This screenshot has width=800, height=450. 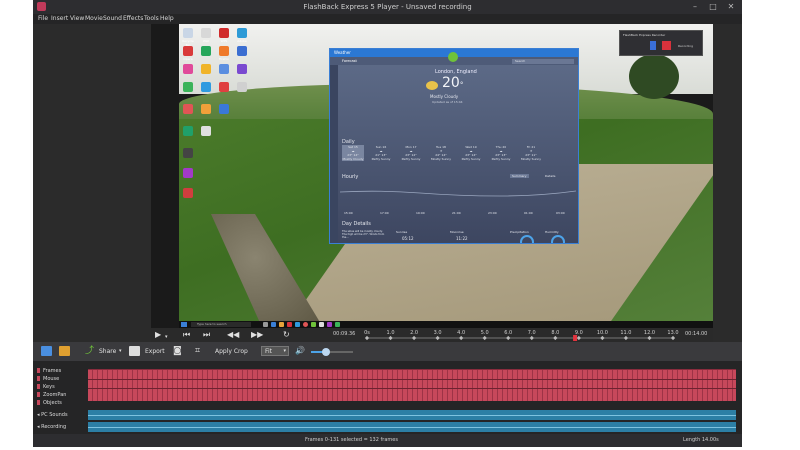 I want to click on pause-icon, so click(x=653, y=45).